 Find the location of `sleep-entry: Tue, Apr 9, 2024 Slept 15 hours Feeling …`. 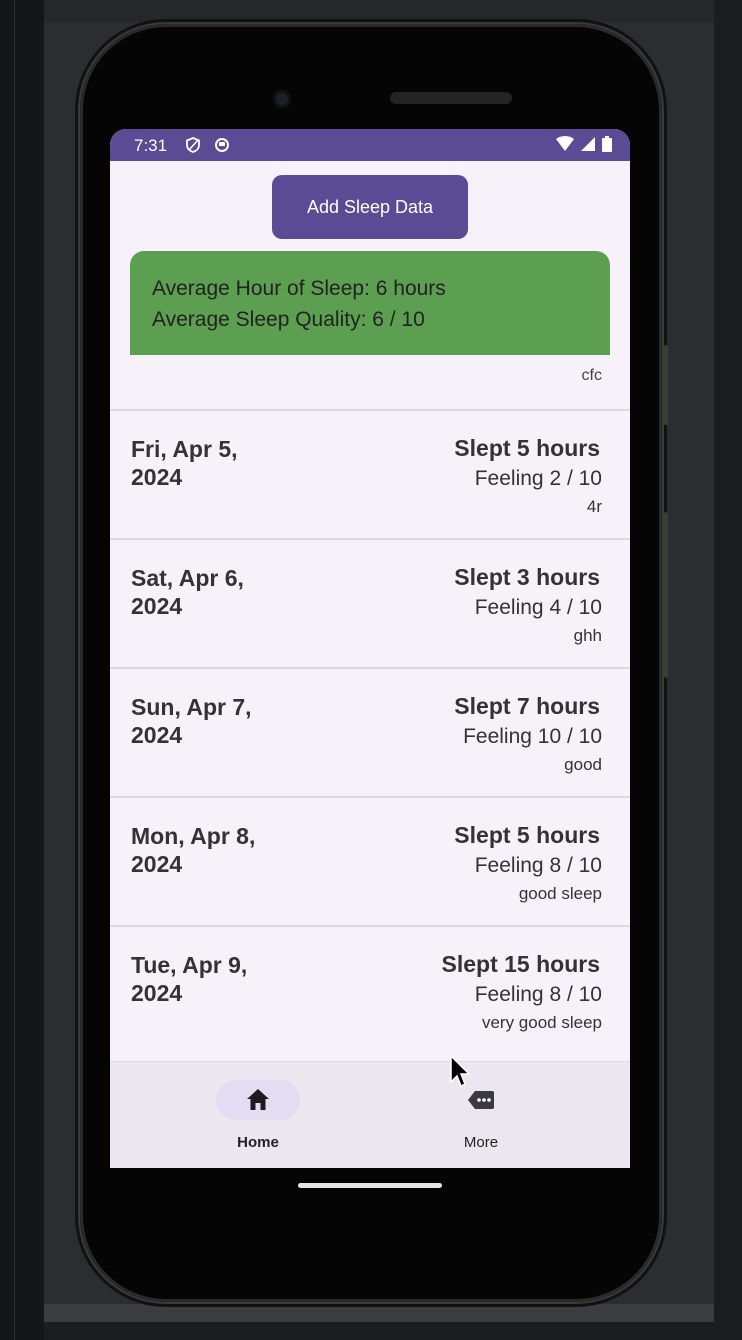

sleep-entry: Tue, Apr 9, 2024 Slept 15 hours Feeling … is located at coordinates (370, 989).